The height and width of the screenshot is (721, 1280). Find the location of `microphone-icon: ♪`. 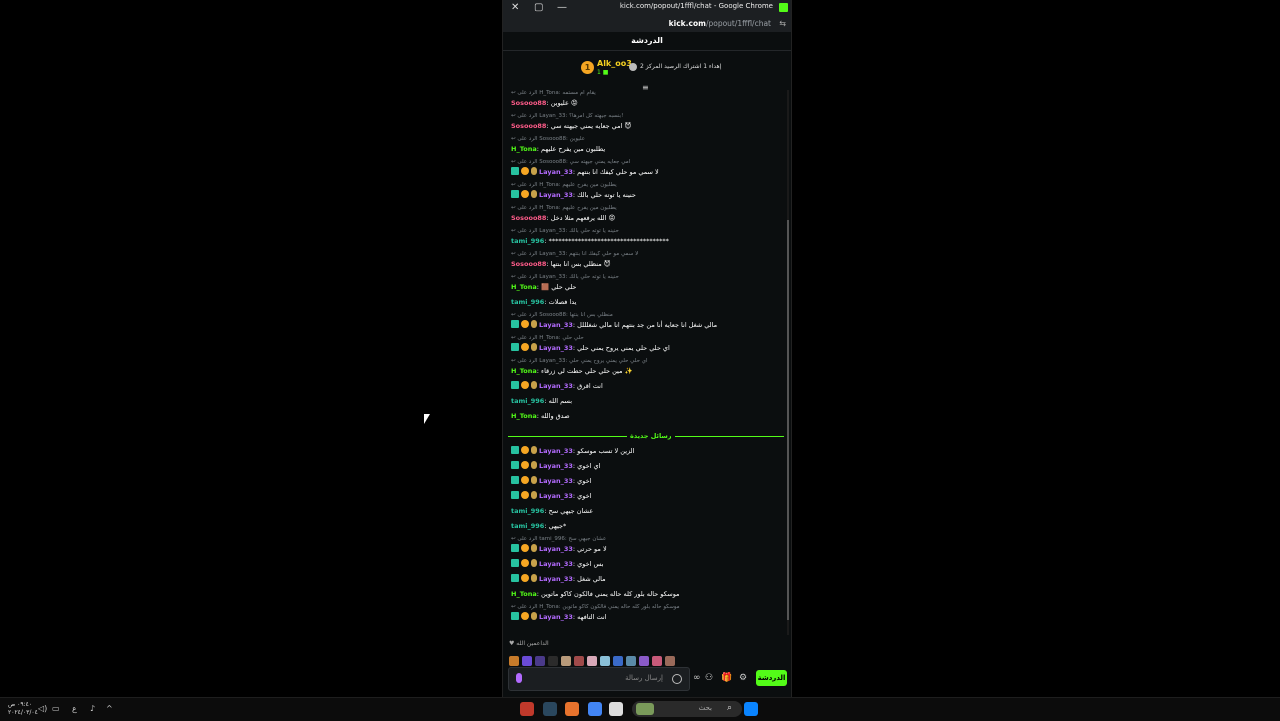

microphone-icon: ♪ is located at coordinates (92, 708).